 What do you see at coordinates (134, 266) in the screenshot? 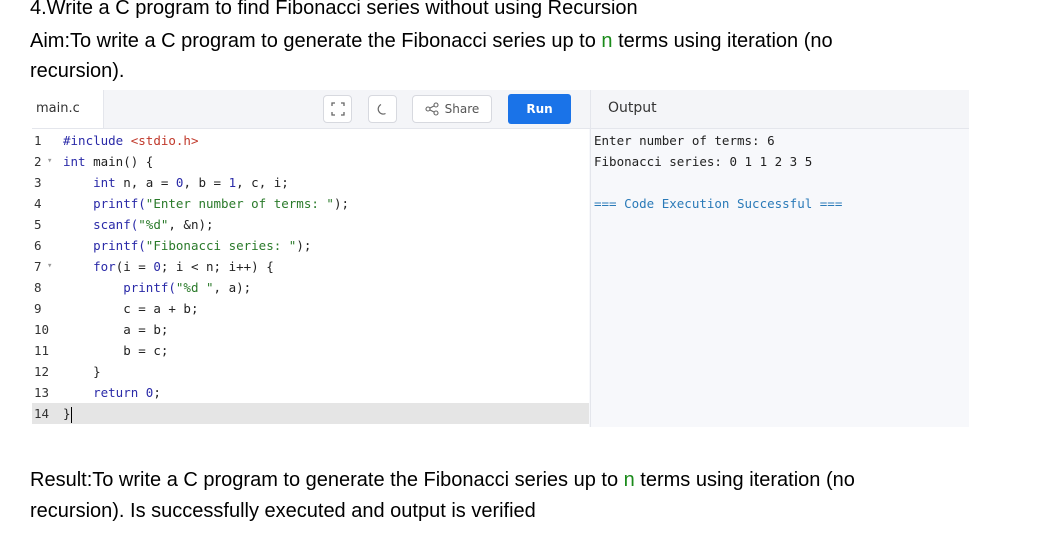
I see `code-token: (i =` at bounding box center [134, 266].